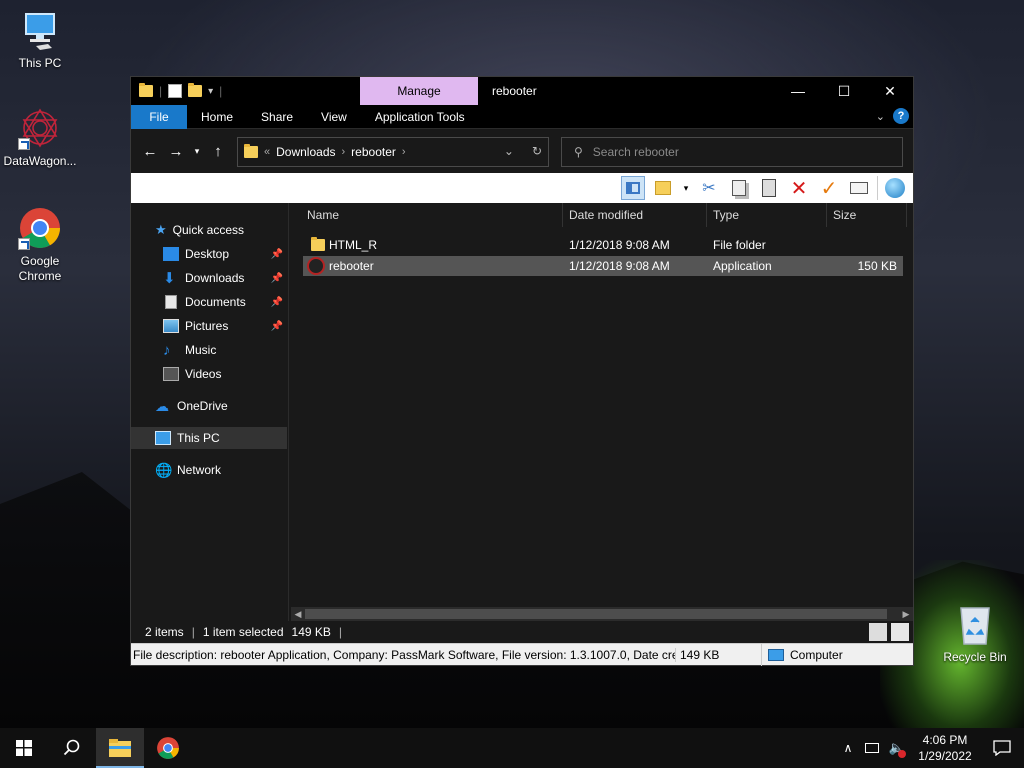 The image size is (1024, 768). What do you see at coordinates (878, 632) in the screenshot?
I see `details-view-icon` at bounding box center [878, 632].